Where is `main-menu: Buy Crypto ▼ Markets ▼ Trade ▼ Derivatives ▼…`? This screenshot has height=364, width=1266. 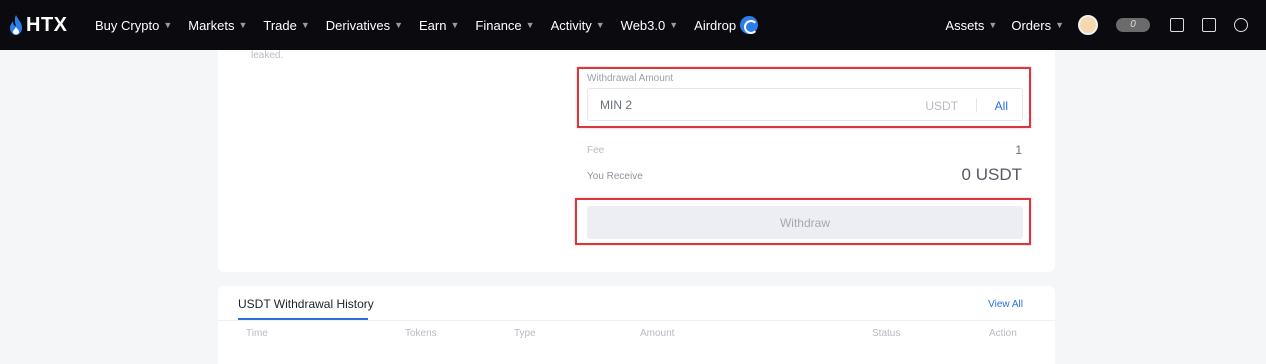
main-menu: Buy Crypto ▼ Markets ▼ Trade ▼ Derivatives ▼… is located at coordinates (434, 25).